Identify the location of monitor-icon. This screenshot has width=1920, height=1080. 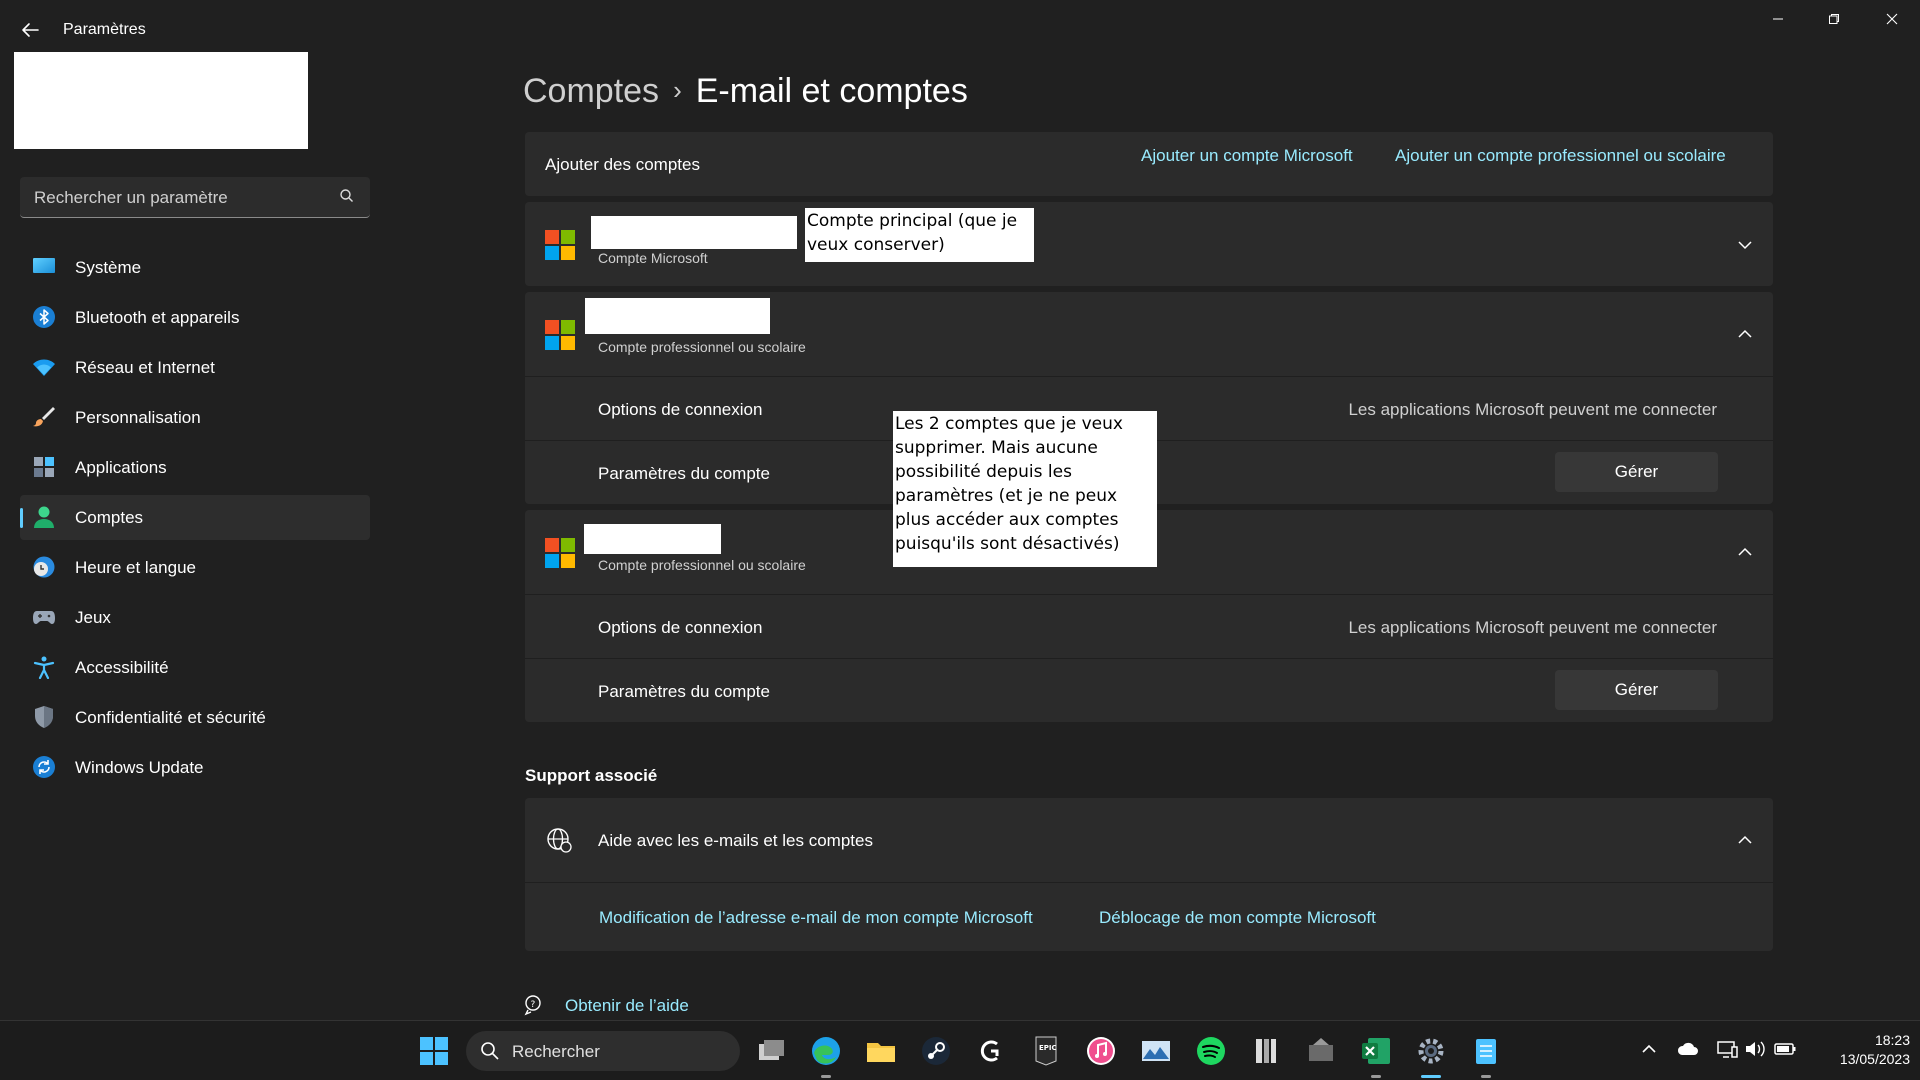
(44, 267).